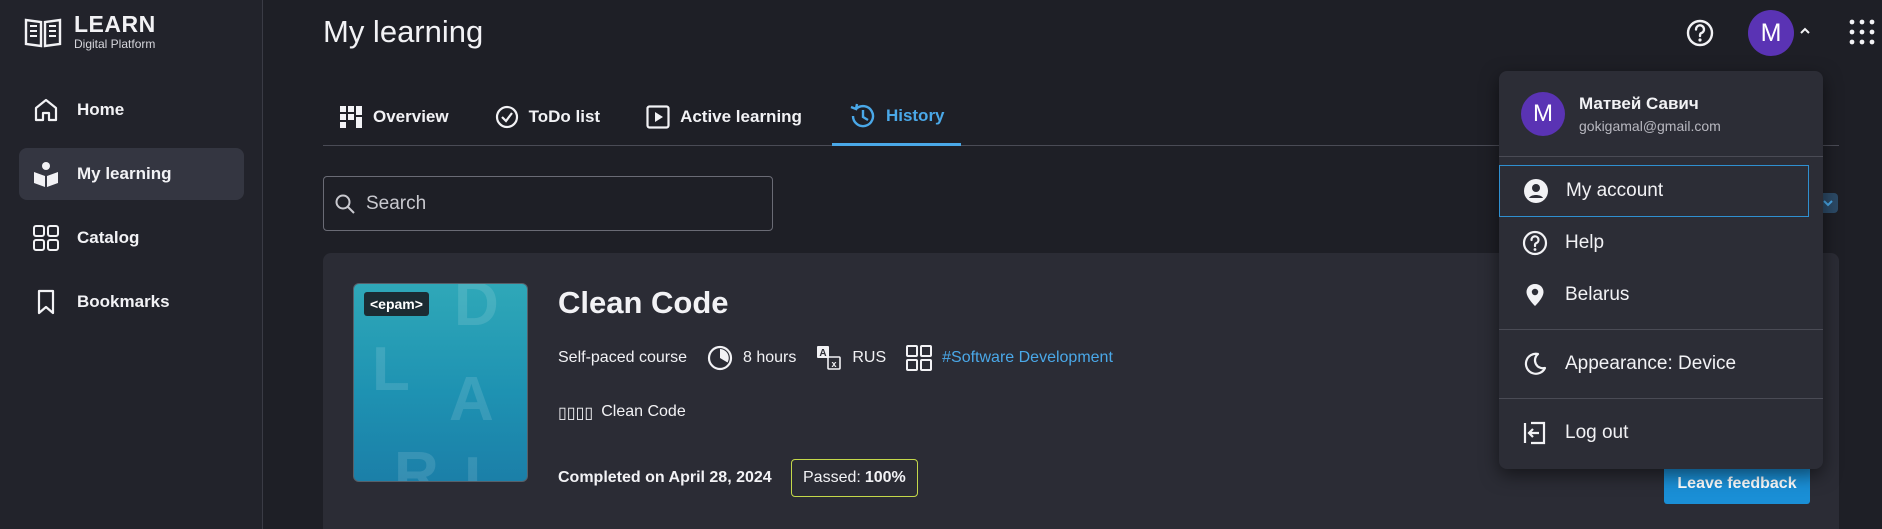 The image size is (1882, 529). What do you see at coordinates (1737, 484) in the screenshot?
I see `leave-feedback-button: Leave feedback` at bounding box center [1737, 484].